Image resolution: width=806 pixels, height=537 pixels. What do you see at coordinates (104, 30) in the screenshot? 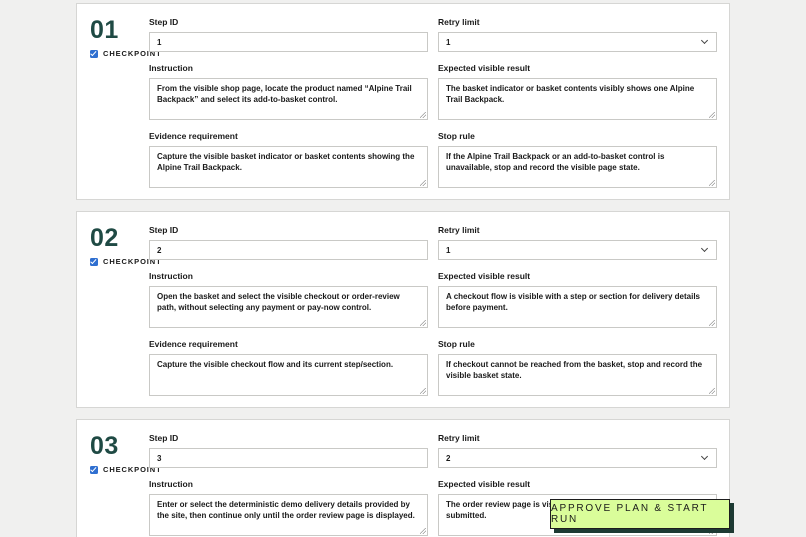
I see `step-number: 01` at bounding box center [104, 30].